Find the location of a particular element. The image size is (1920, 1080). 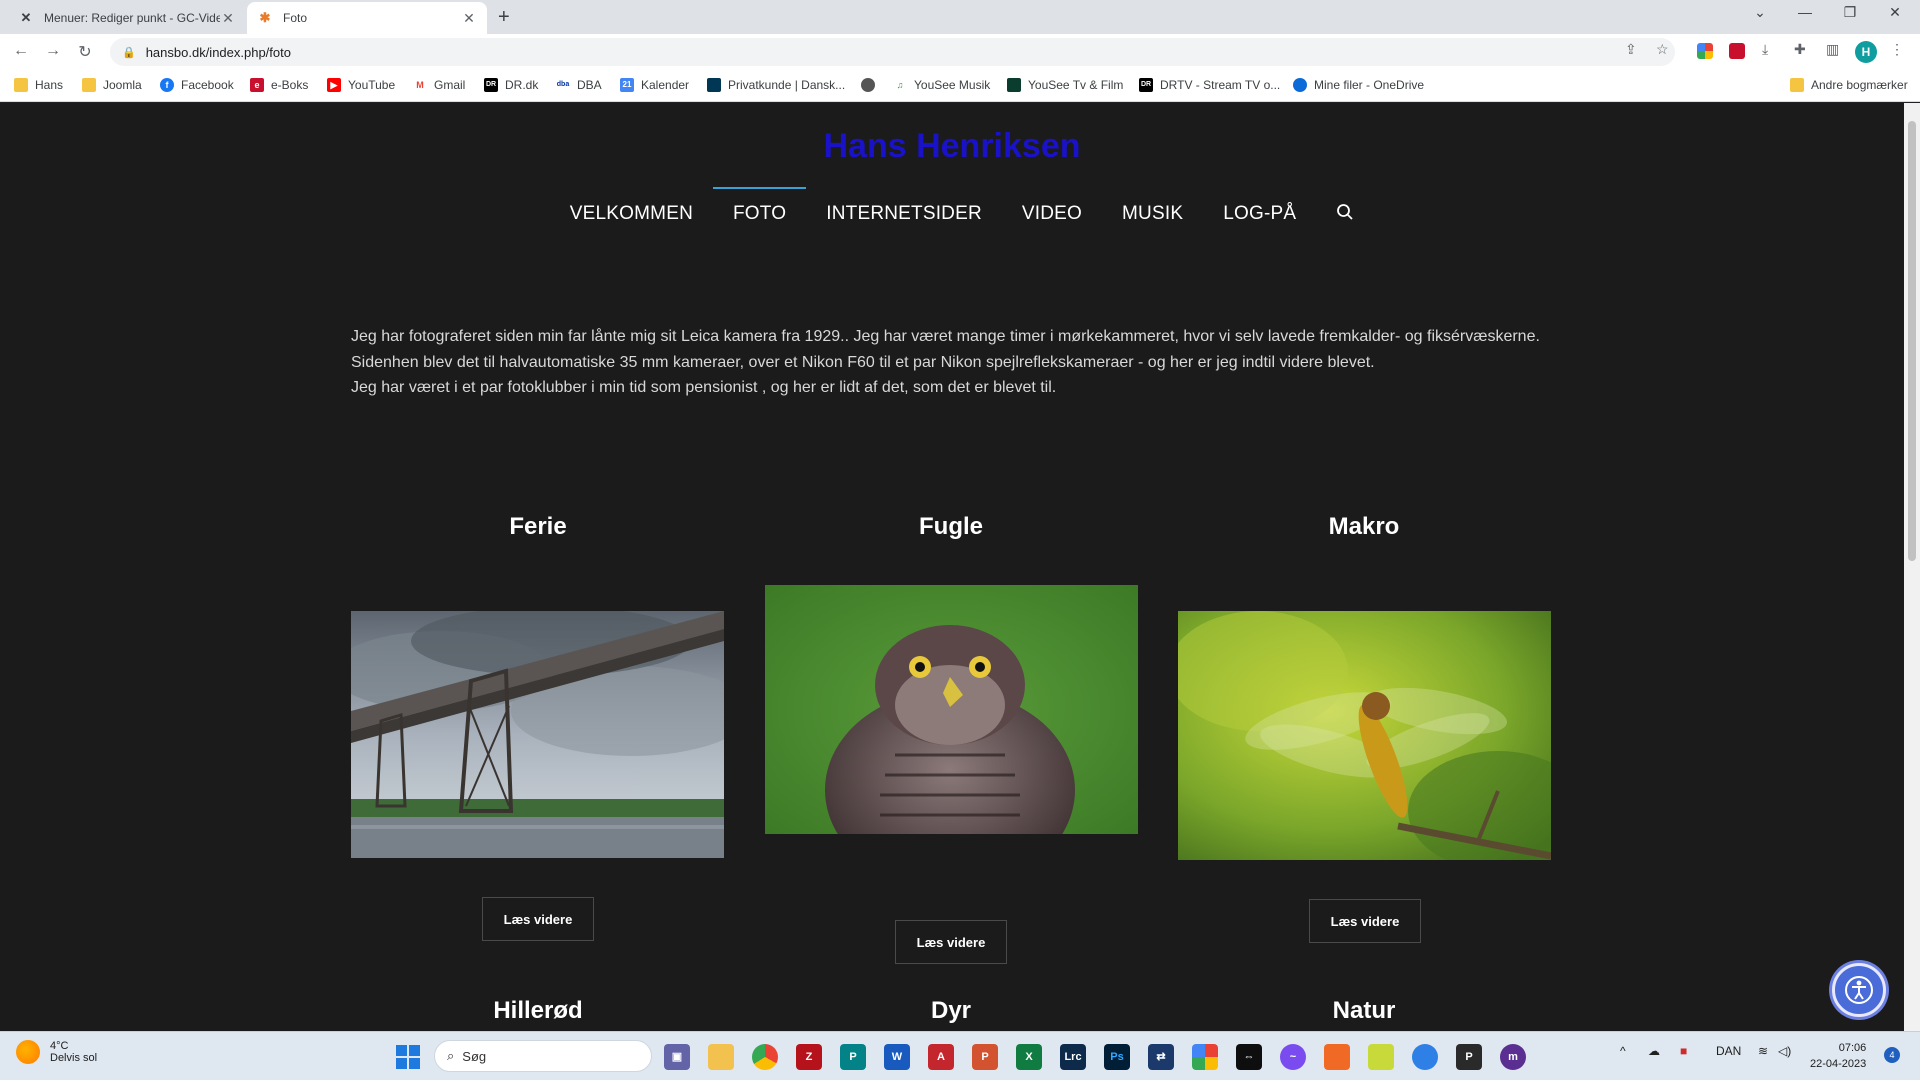

taskbar-search: ⌕ Søg is located at coordinates (543, 1056).